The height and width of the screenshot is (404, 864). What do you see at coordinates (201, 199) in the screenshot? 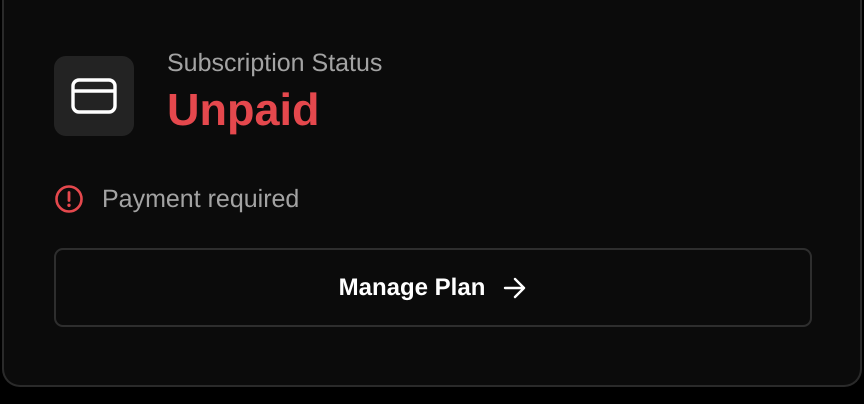
I see `notice-text: Payment required` at bounding box center [201, 199].